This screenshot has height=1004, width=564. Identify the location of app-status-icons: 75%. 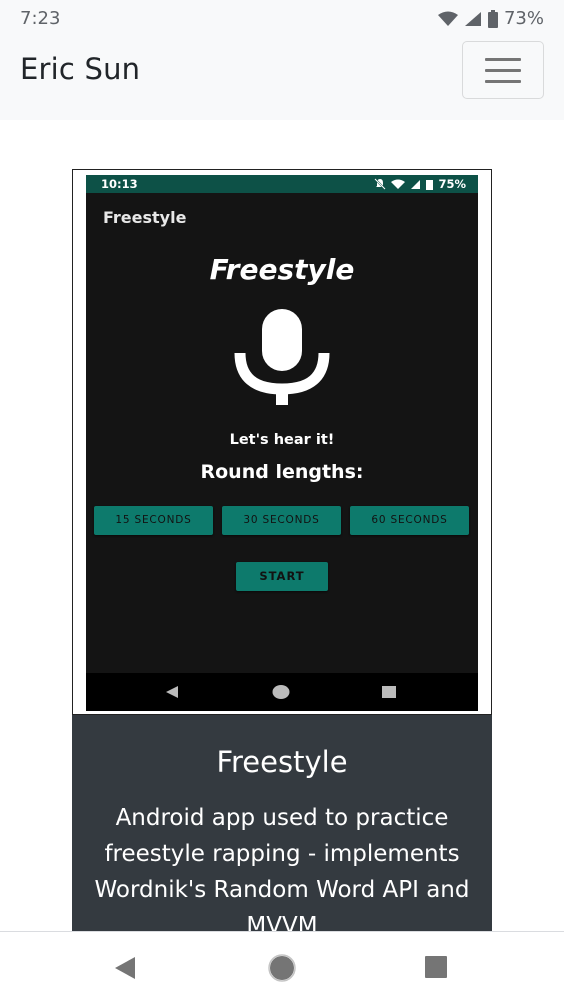
(420, 184).